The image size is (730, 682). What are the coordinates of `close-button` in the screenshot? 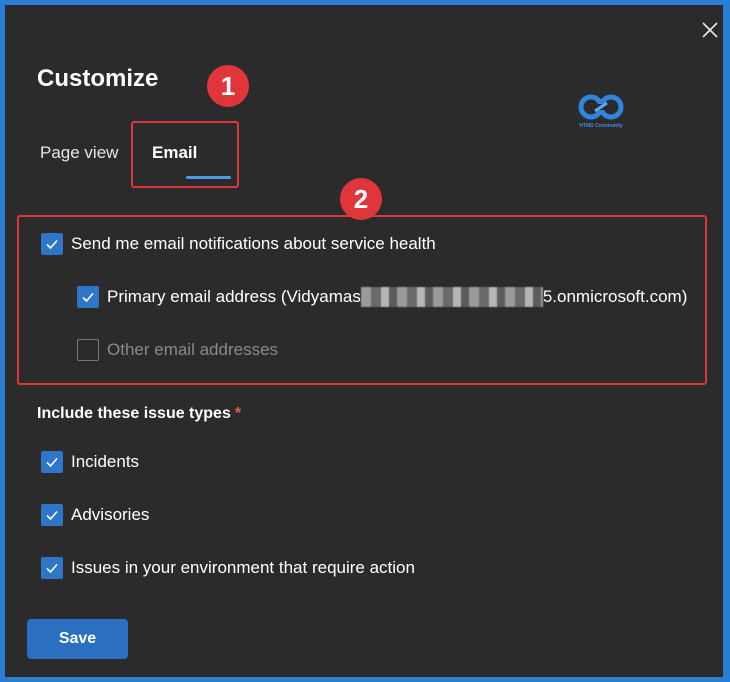 It's located at (710, 30).